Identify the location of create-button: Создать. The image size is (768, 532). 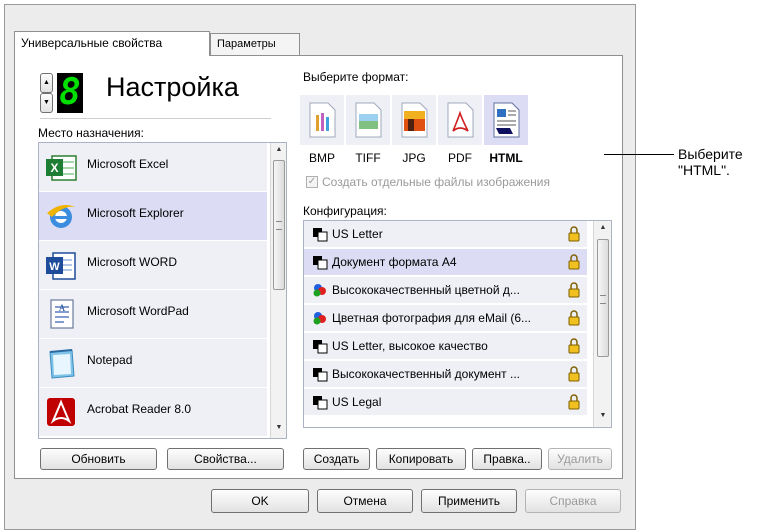
(336, 459).